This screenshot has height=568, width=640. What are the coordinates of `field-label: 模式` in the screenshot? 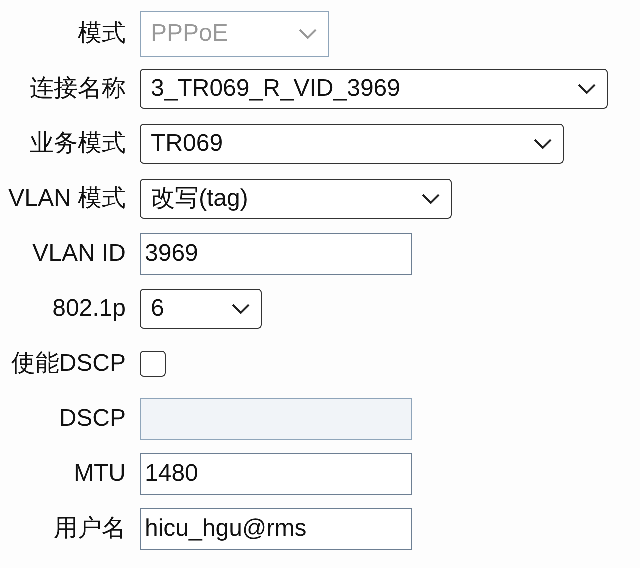 It's located at (102, 33).